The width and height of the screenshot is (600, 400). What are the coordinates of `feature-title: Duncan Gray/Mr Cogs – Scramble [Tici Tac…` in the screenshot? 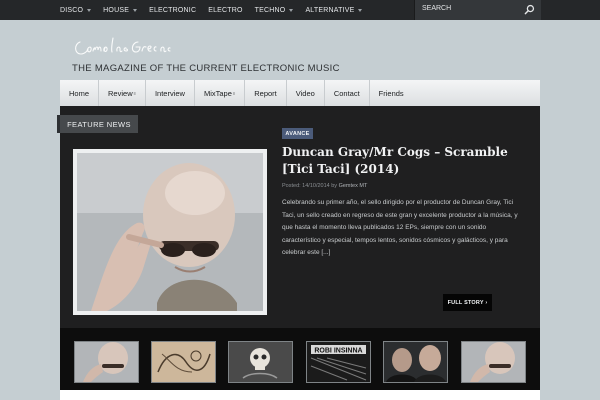 It's located at (397, 161).